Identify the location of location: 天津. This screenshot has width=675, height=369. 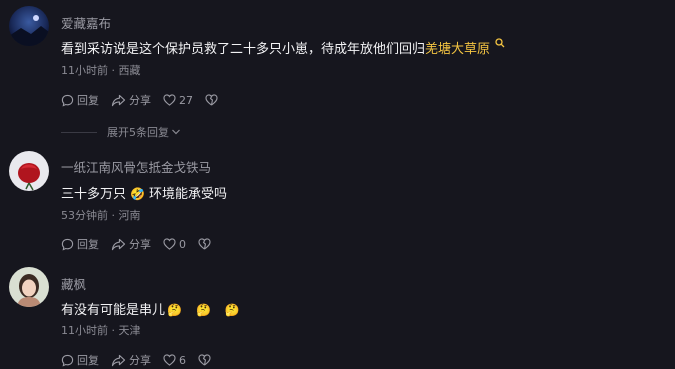
(129, 330).